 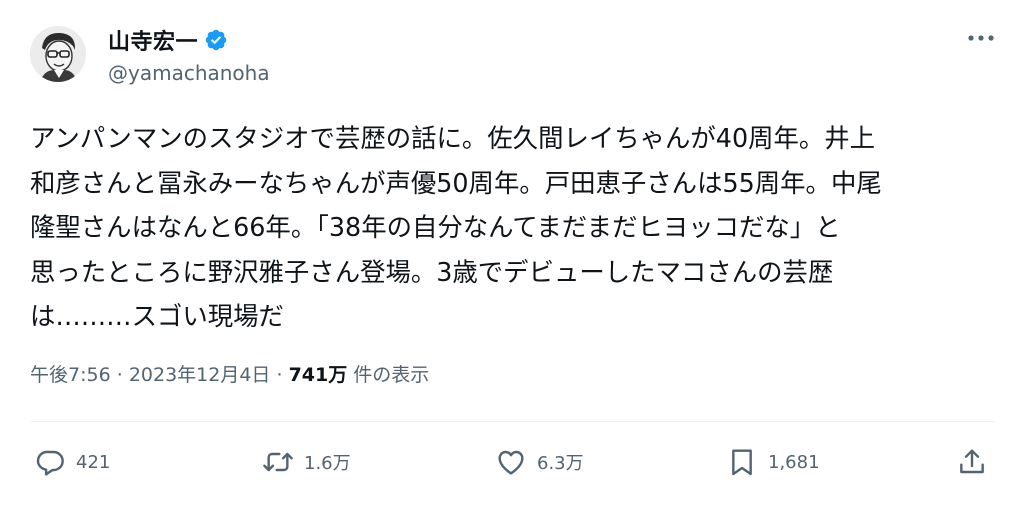 What do you see at coordinates (200, 375) in the screenshot?
I see `tweet-date: 2023年12月4日` at bounding box center [200, 375].